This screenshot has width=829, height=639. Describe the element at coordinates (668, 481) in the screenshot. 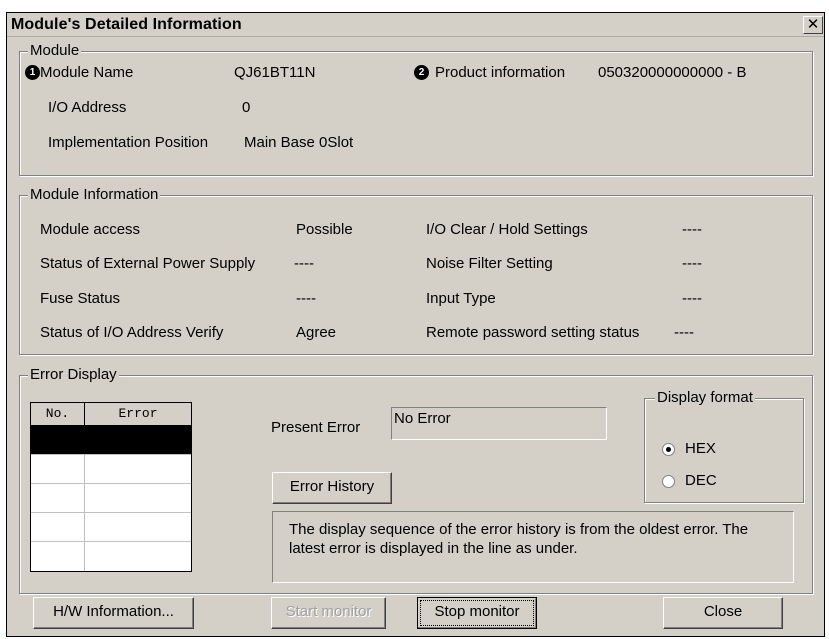

I see `dec-radio` at that location.